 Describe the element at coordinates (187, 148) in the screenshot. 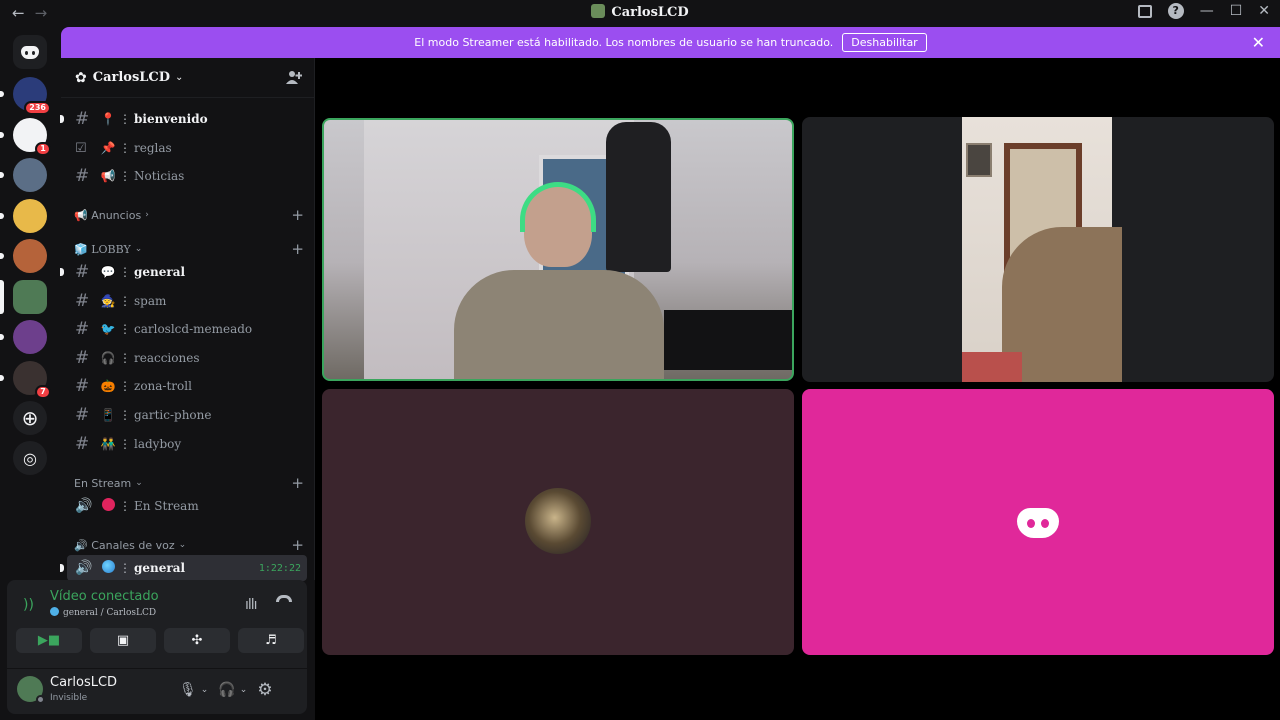

I see `channel-reglas: ☑ 📌 ⋮ reglas` at that location.